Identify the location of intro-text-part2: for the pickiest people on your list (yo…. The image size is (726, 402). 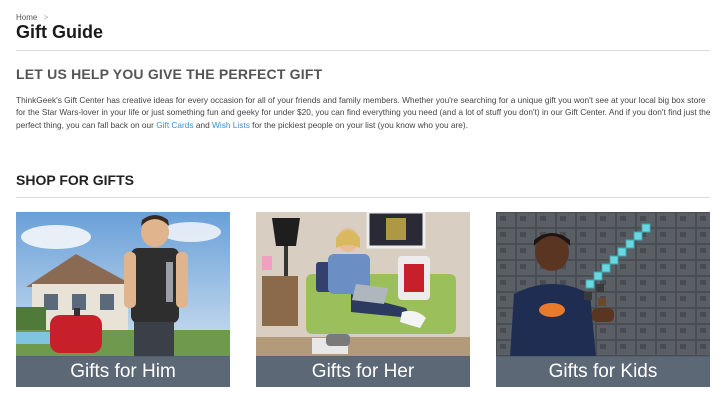
(358, 124).